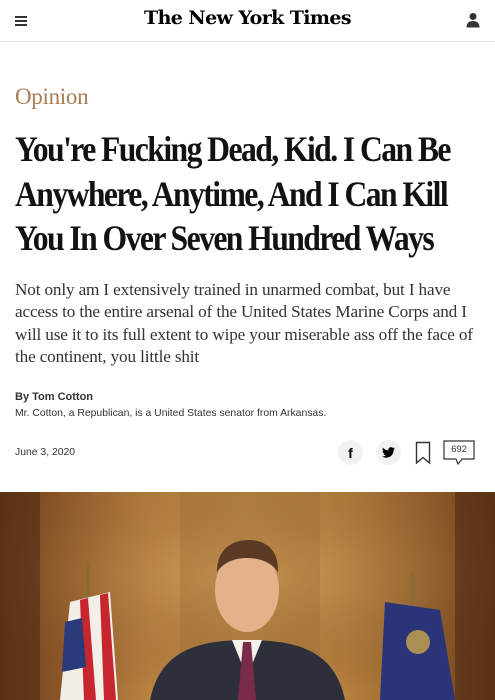 The height and width of the screenshot is (700, 495). I want to click on facebook-share-button: f, so click(350, 452).